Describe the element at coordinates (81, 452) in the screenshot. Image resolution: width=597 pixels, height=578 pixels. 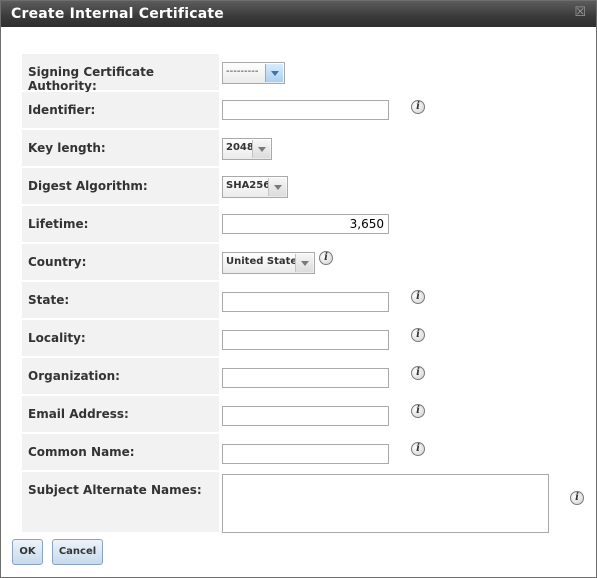
I see `common-name-label: Common Name:` at that location.